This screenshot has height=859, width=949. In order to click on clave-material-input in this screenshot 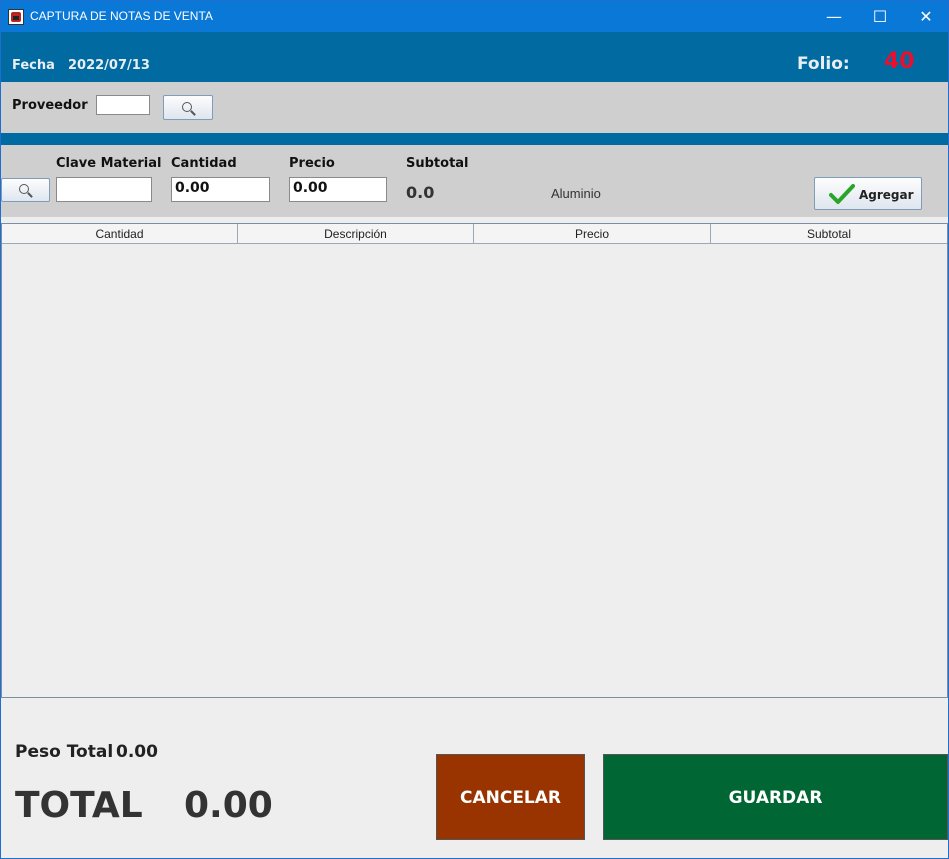, I will do `click(104, 189)`.